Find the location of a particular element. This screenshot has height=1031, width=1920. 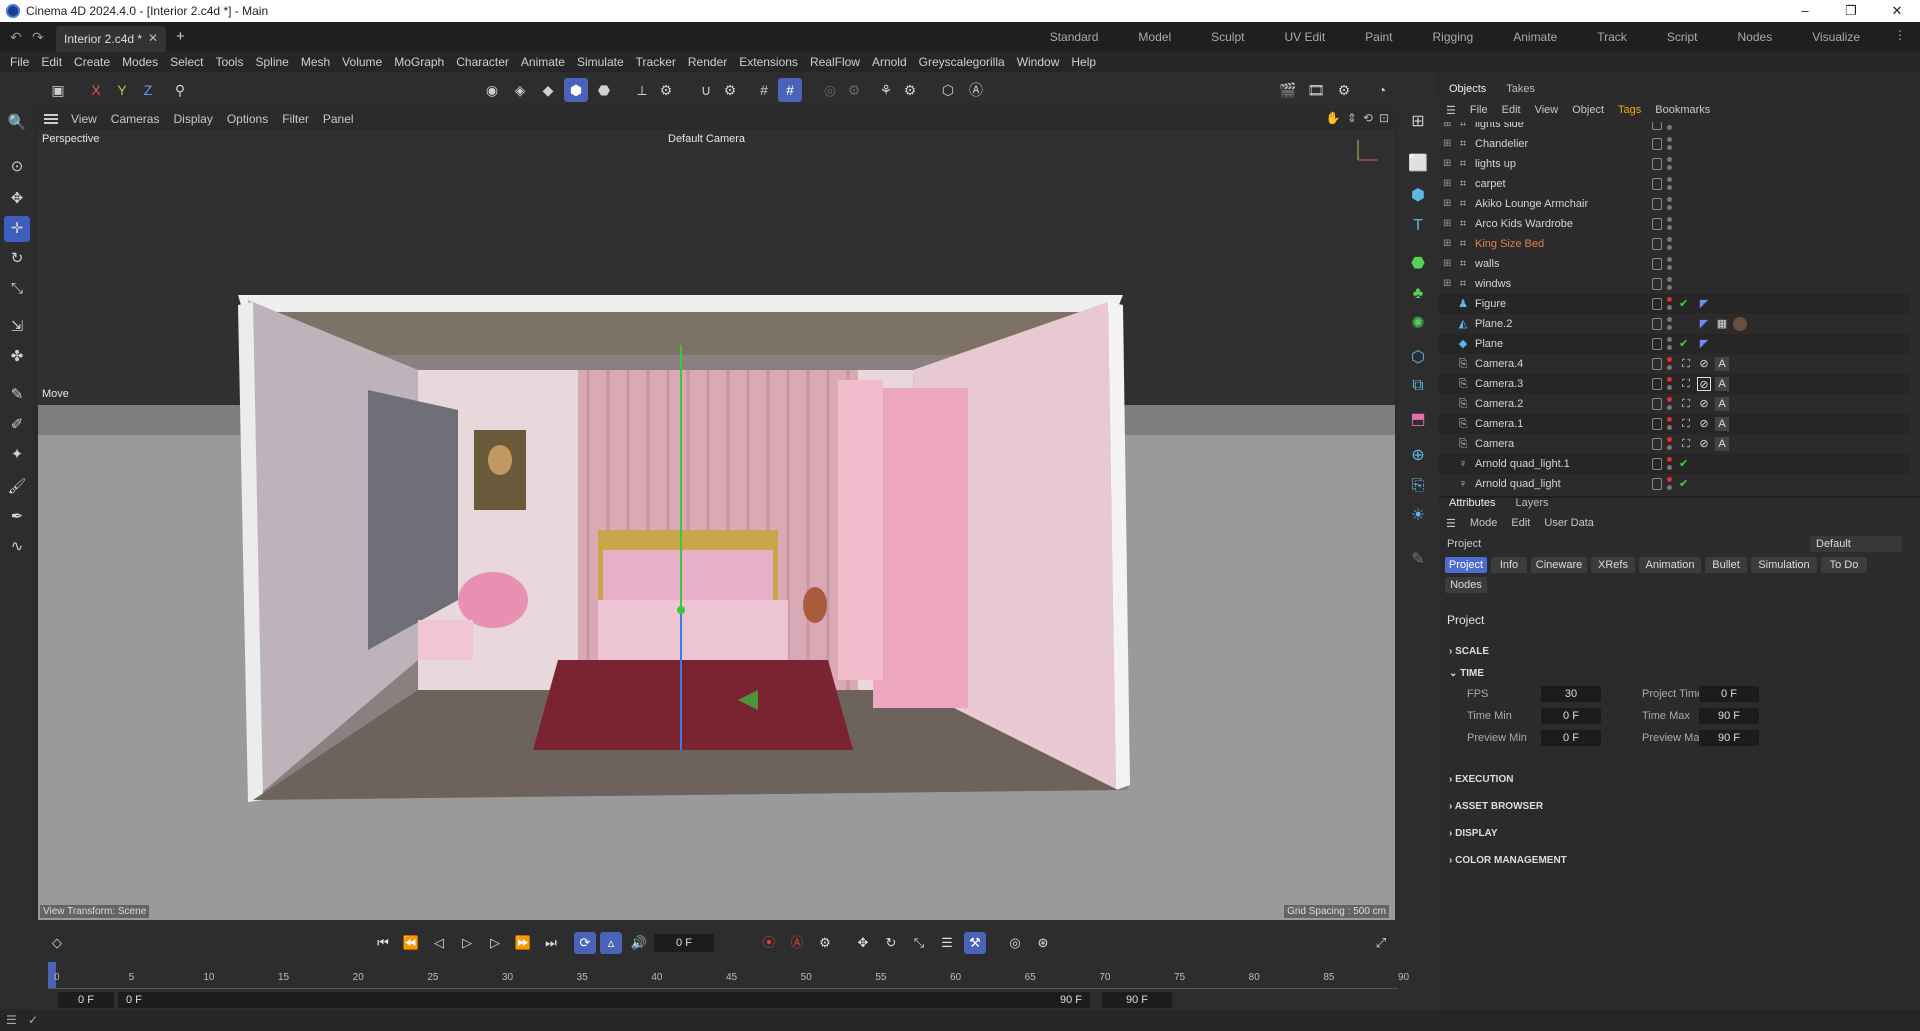

autokey-icon: Ⓐ is located at coordinates (797, 943).